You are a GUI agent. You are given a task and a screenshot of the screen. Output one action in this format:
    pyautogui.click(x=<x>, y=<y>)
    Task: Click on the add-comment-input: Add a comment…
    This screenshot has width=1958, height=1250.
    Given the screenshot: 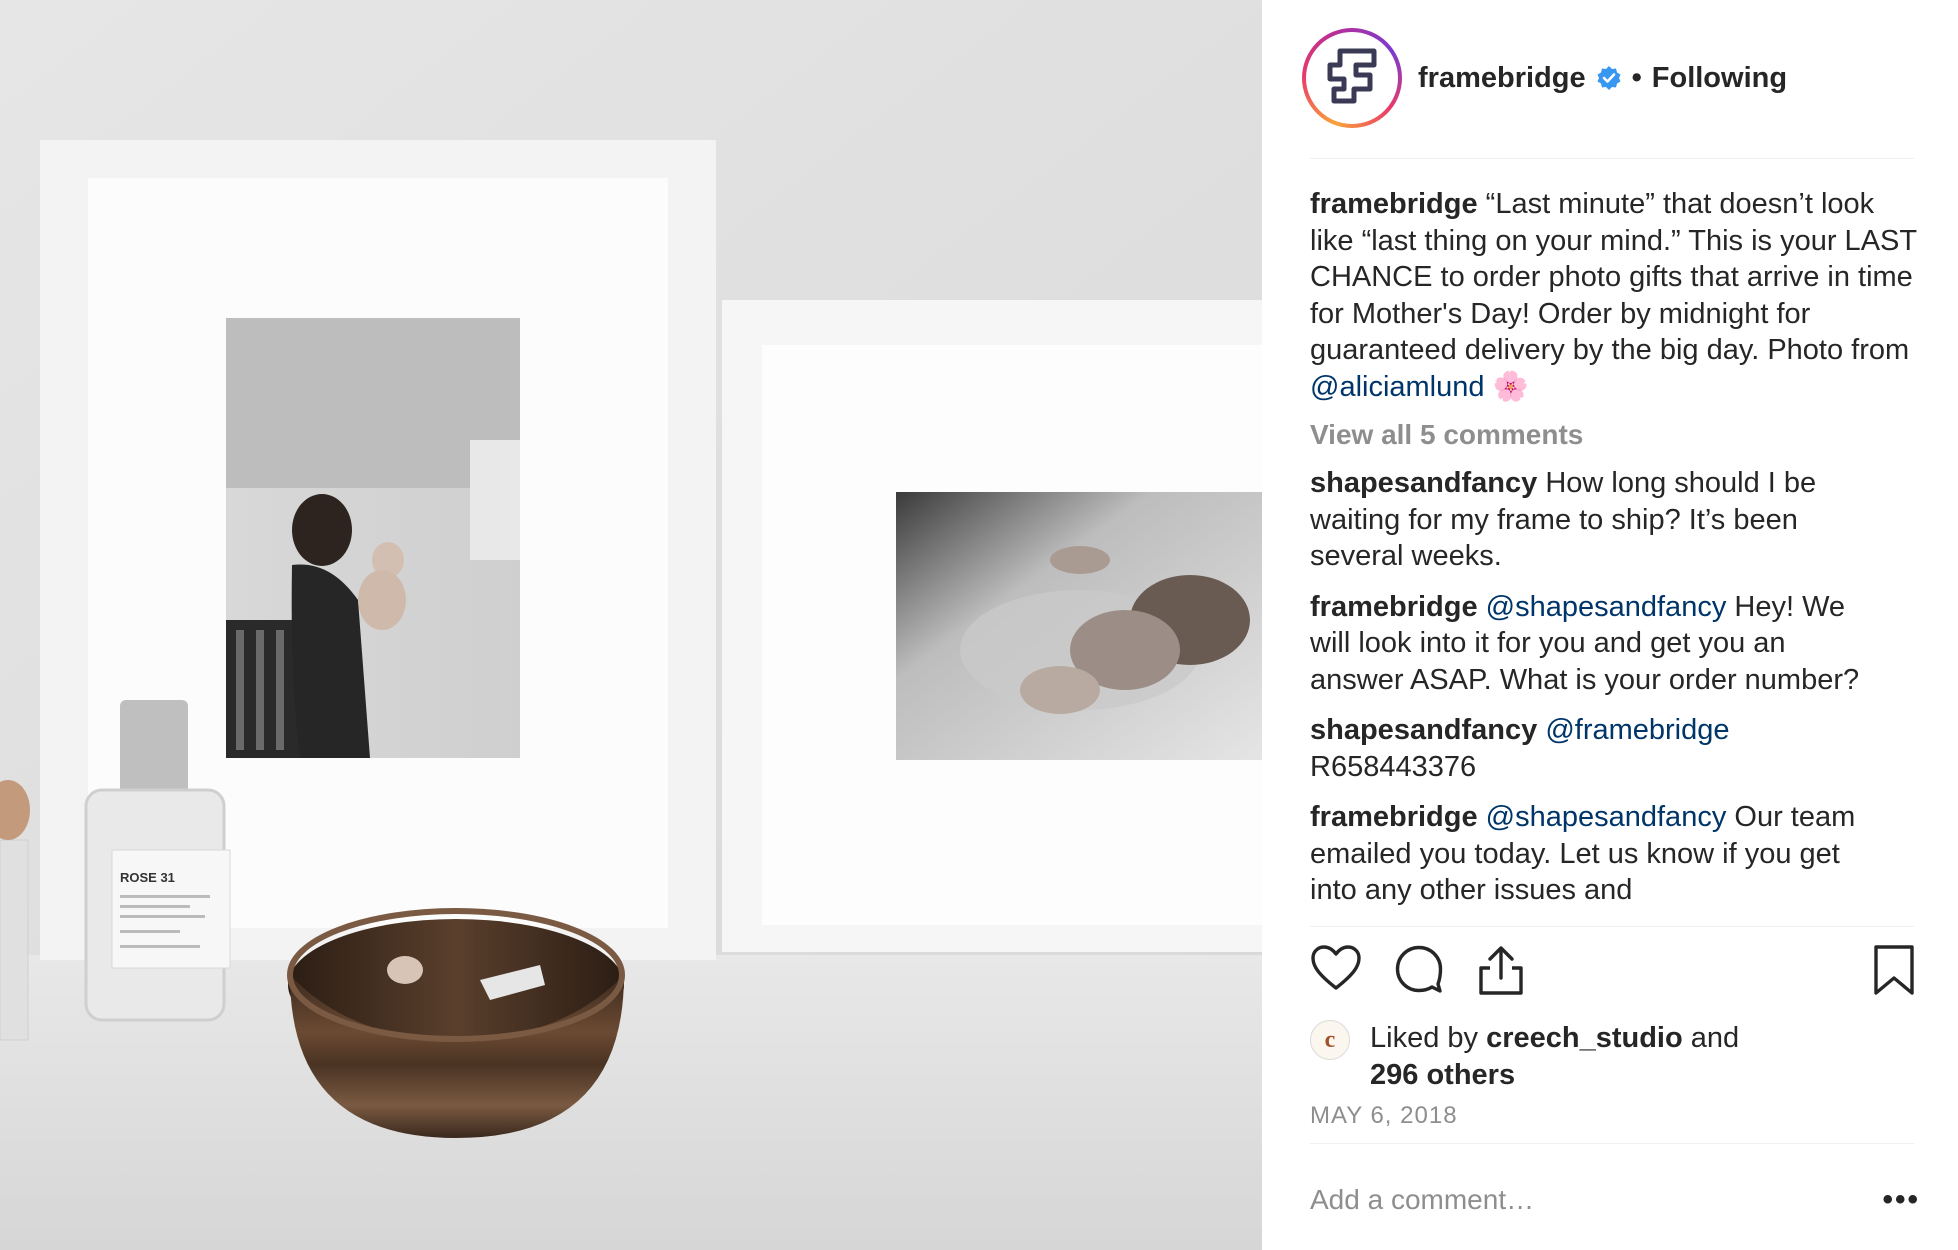 What is the action you would take?
    pyautogui.click(x=1596, y=1200)
    